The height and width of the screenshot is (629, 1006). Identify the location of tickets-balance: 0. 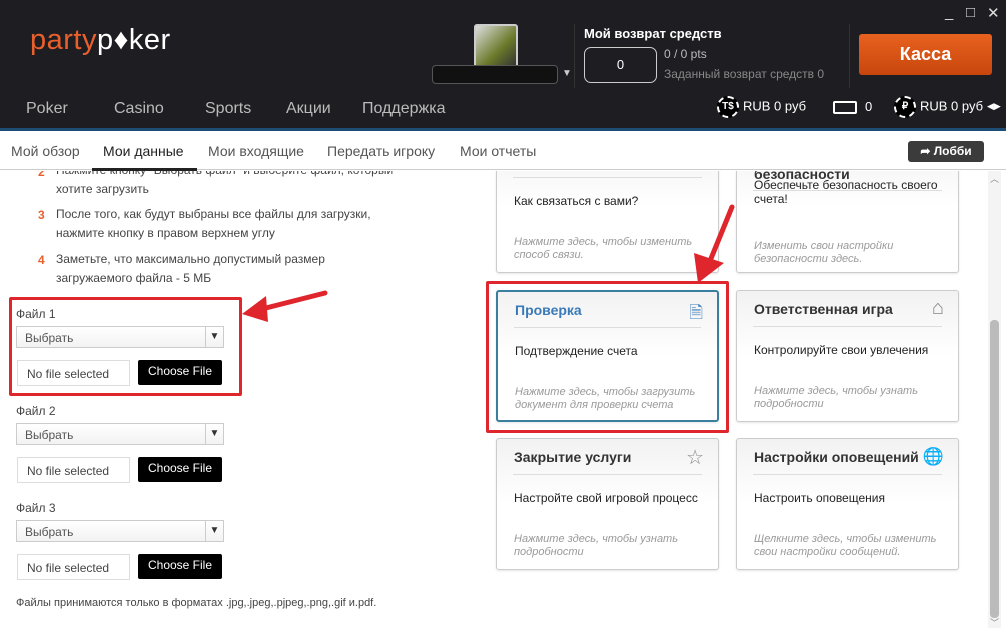
(852, 107).